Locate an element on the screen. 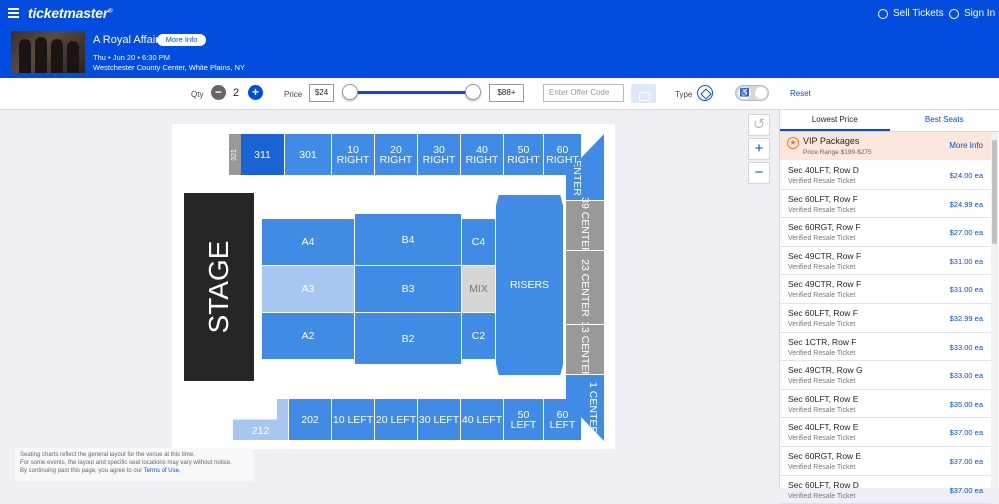 The width and height of the screenshot is (999, 504). section-202: 202 is located at coordinates (310, 419).